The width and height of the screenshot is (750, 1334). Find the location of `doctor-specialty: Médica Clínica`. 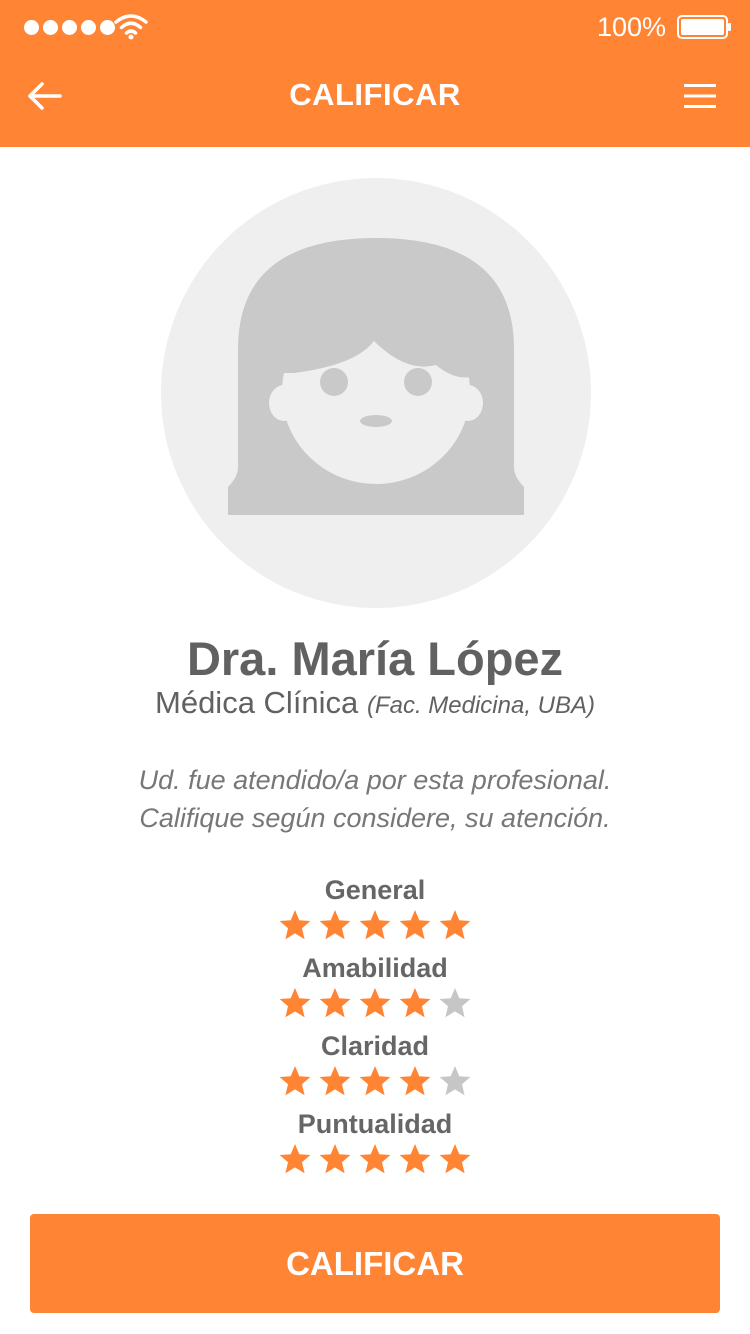

doctor-specialty: Médica Clínica is located at coordinates (257, 702).